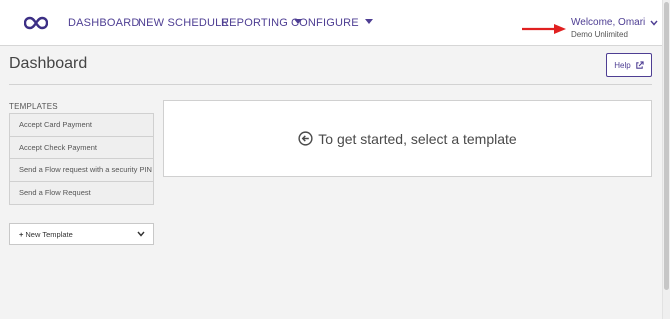 Image resolution: width=670 pixels, height=319 pixels. Describe the element at coordinates (81, 234) in the screenshot. I see `new-template-dropdown: + New Template` at that location.